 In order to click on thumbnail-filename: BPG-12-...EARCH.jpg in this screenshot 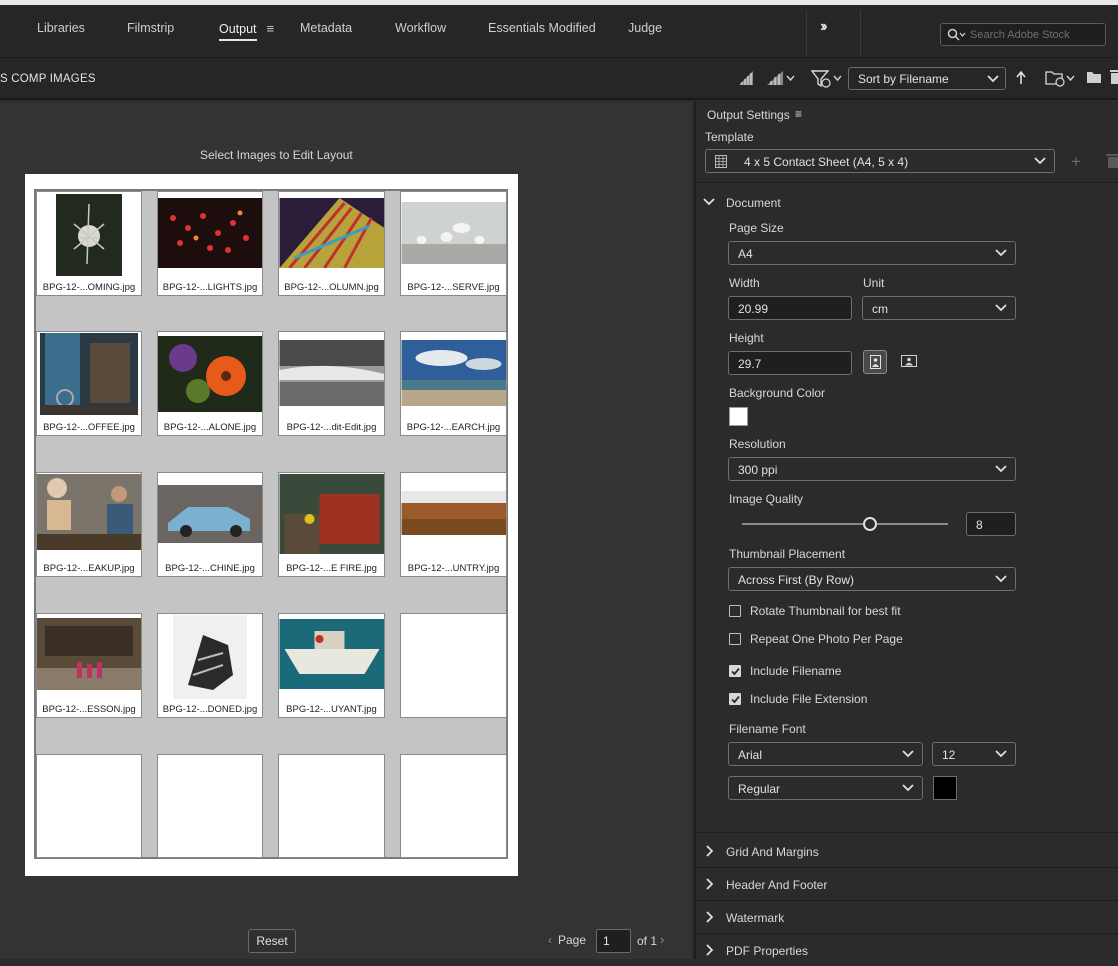, I will do `click(453, 427)`.